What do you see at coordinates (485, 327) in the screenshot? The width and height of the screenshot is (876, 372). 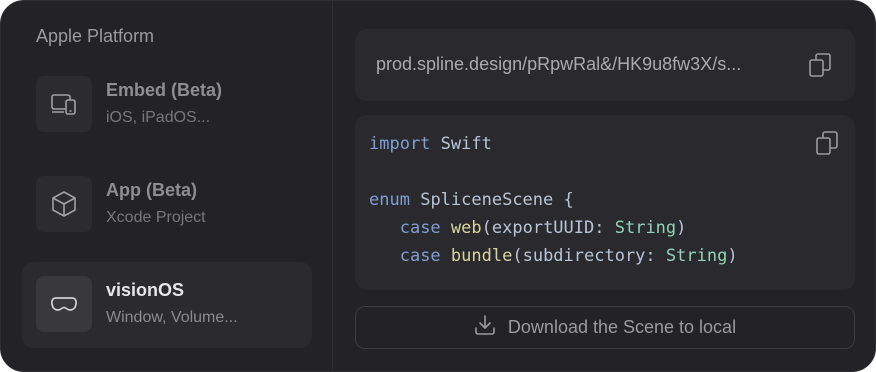 I see `download-icon` at bounding box center [485, 327].